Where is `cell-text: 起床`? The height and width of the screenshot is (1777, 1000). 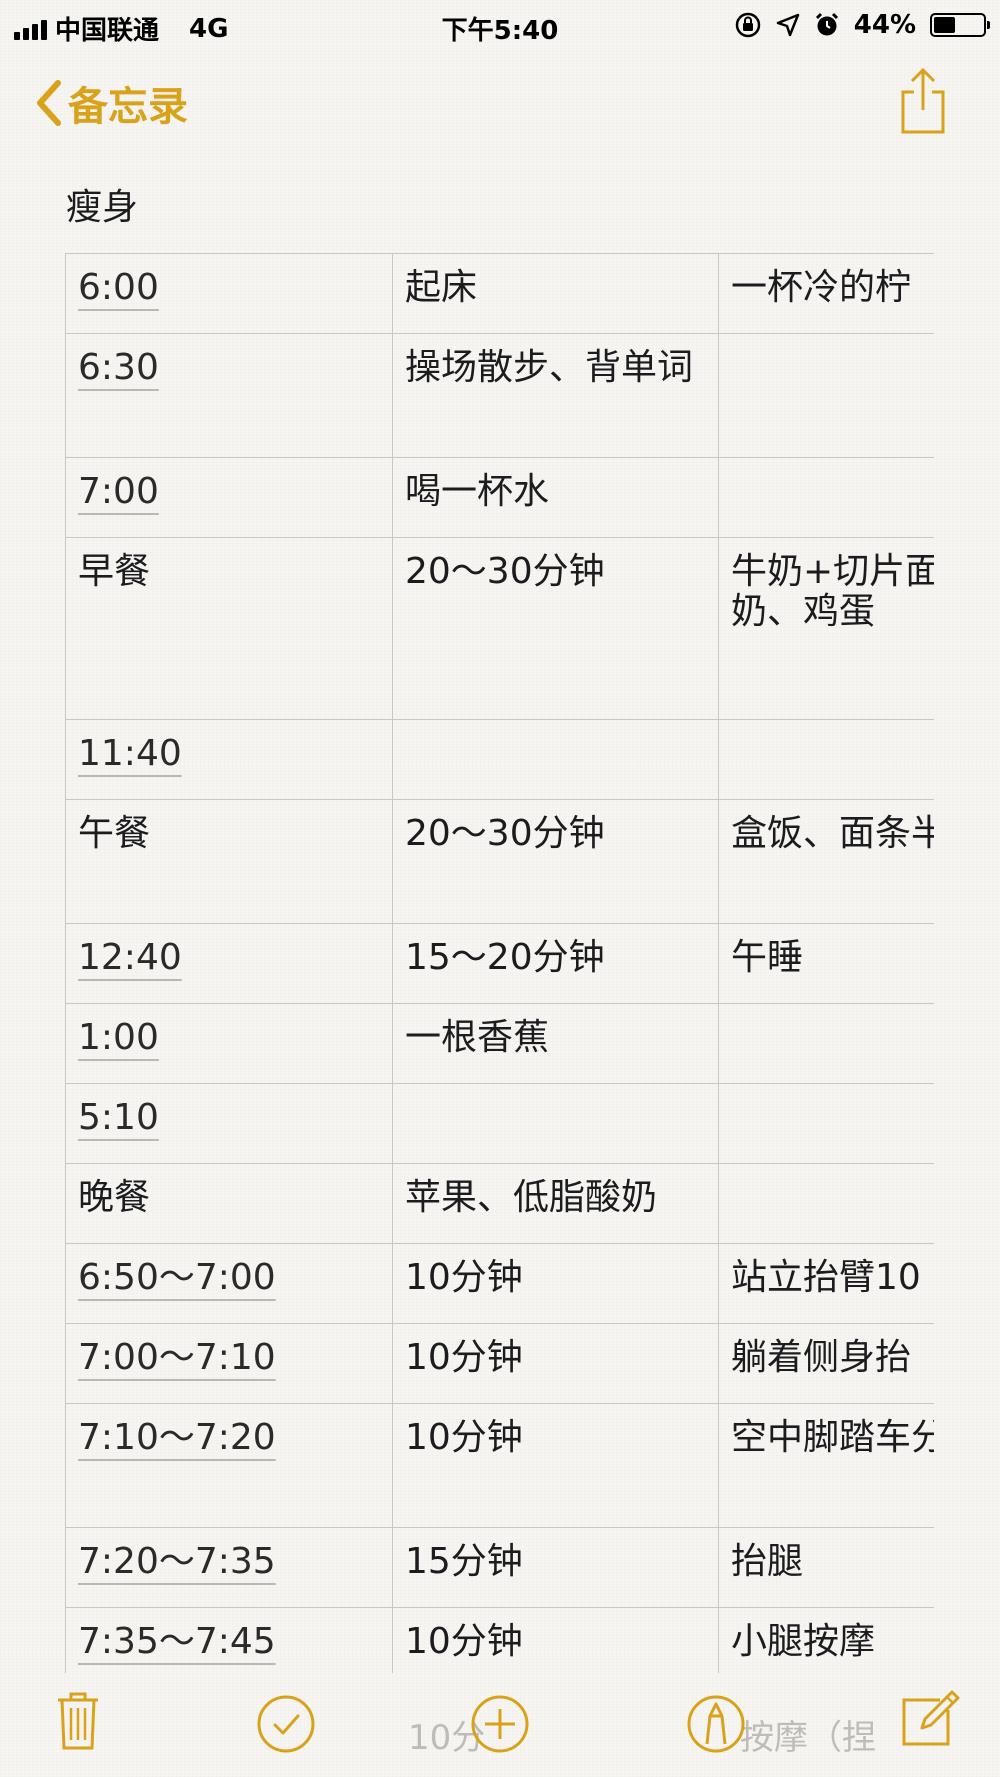
cell-text: 起床 is located at coordinates (441, 287).